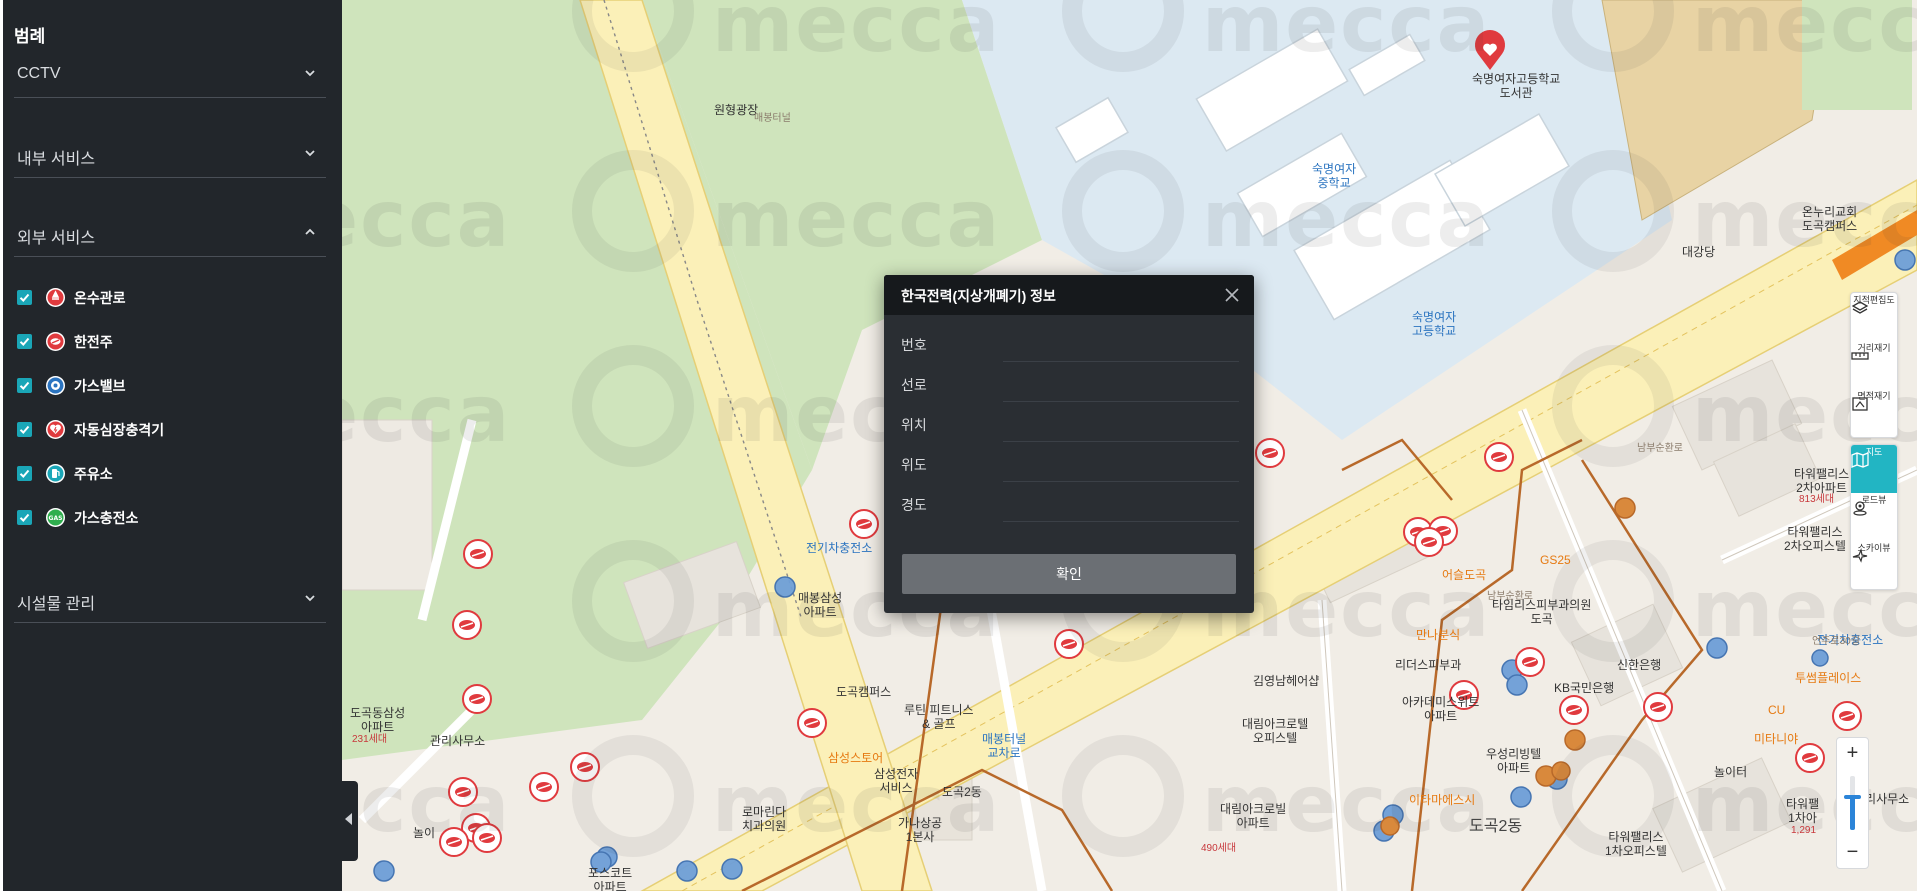 Image resolution: width=1917 pixels, height=893 pixels. Describe the element at coordinates (1070, 343) in the screenshot. I see `field-number: 번호` at that location.